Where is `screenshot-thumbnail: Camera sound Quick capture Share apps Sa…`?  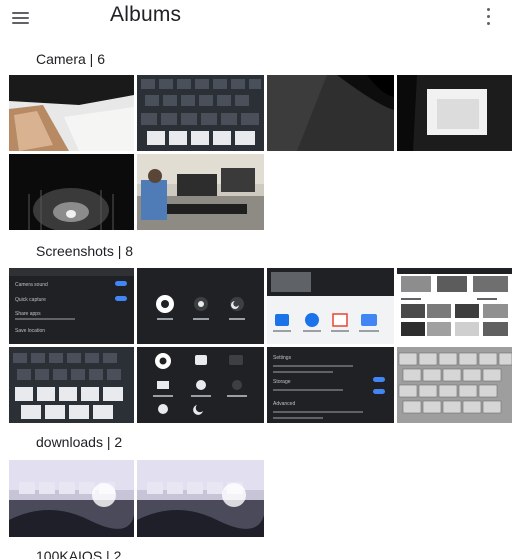
screenshot-thumbnail: Camera sound Quick capture Share apps Sa… is located at coordinates (71, 306).